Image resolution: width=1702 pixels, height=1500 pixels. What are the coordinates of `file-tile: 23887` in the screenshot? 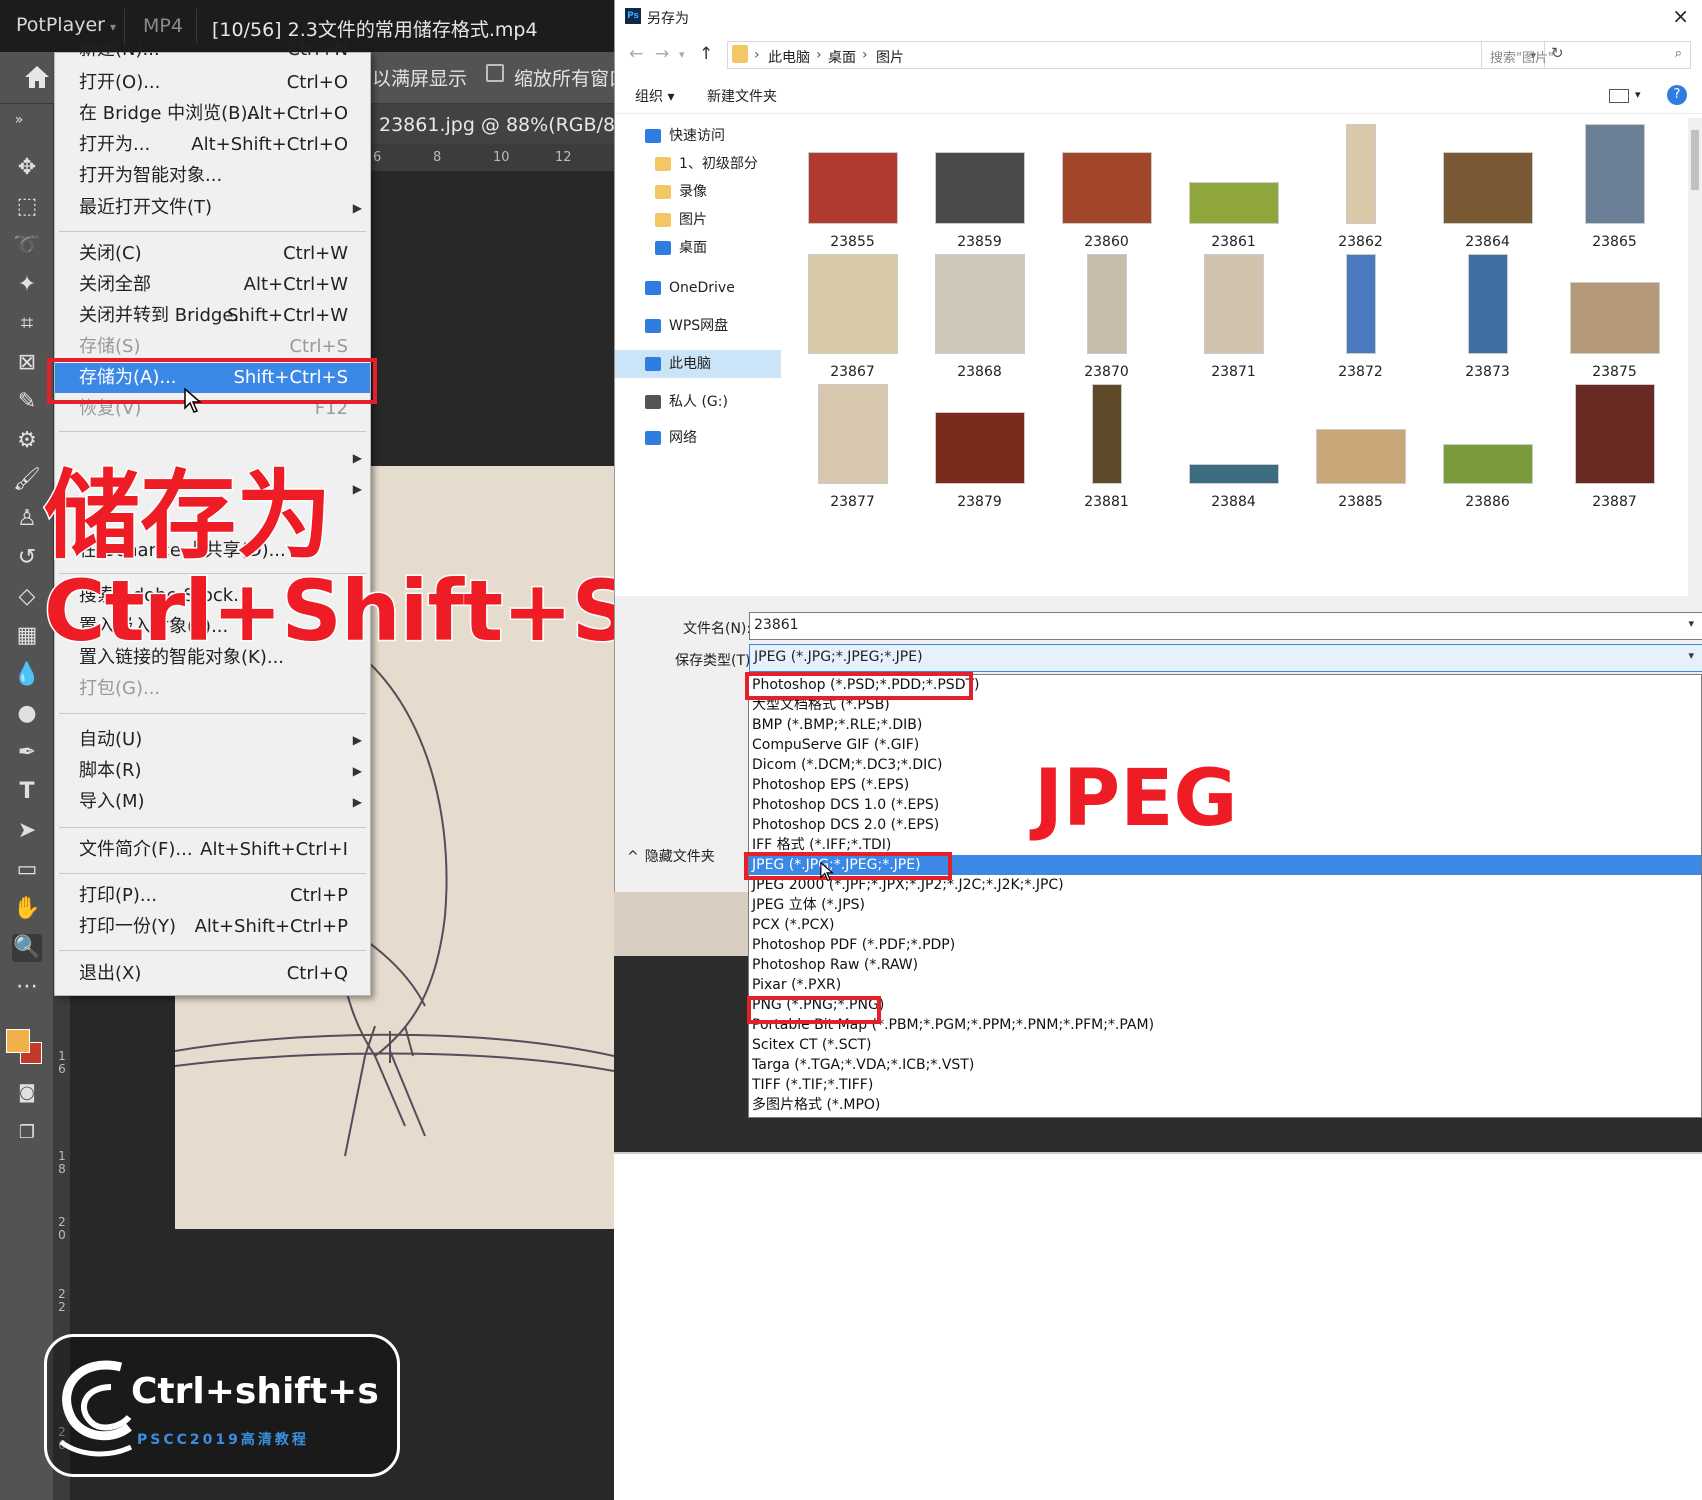 It's located at (1614, 448).